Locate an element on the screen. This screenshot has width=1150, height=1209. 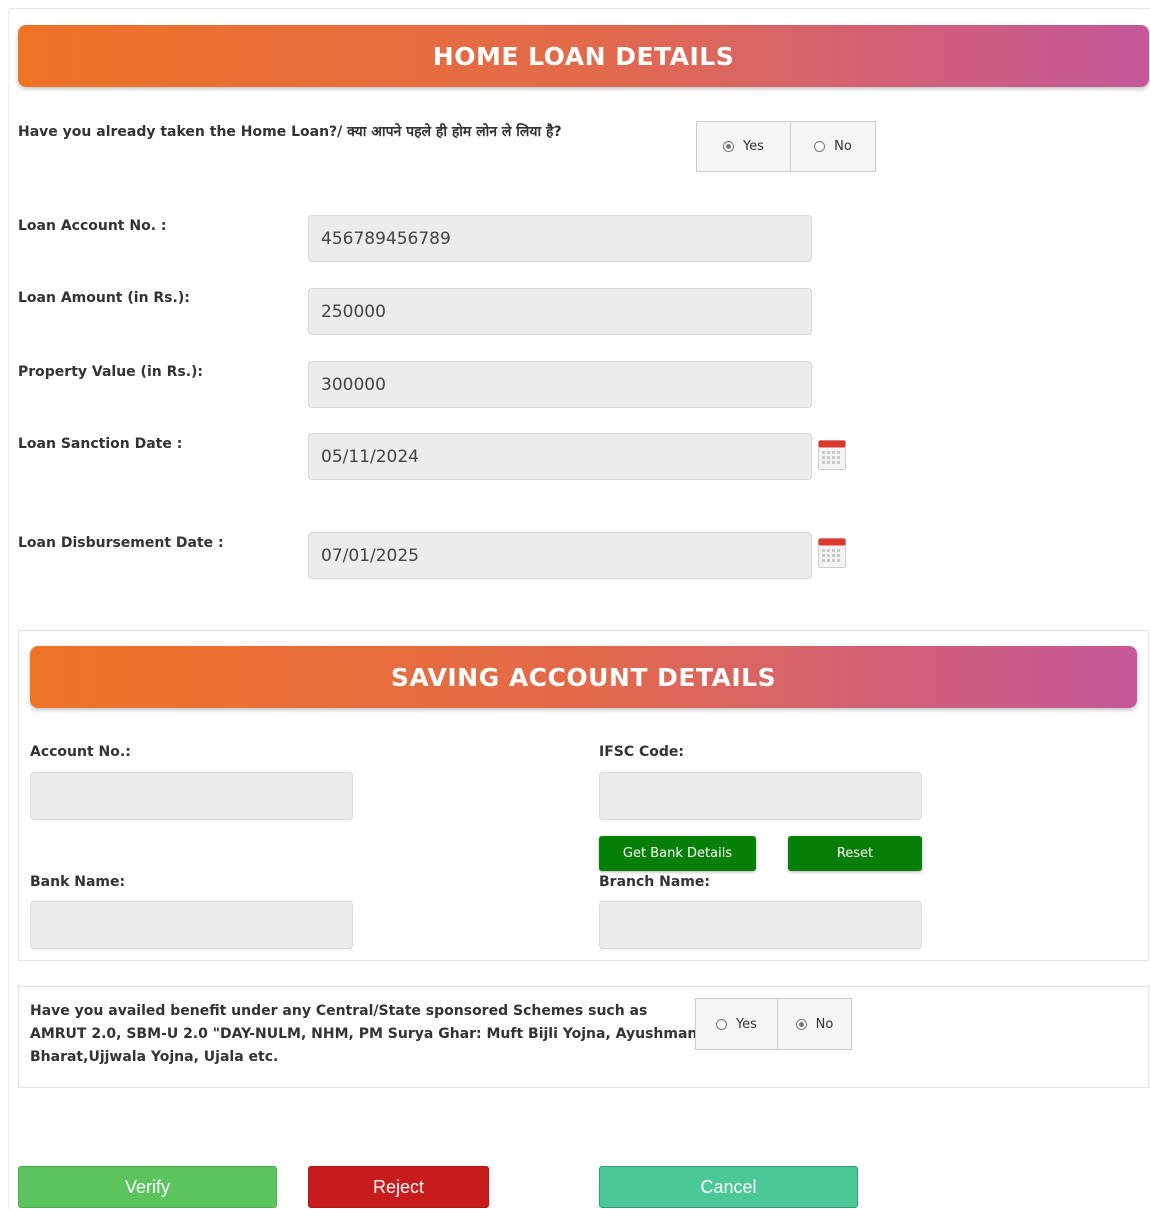
cancel-button: Cancel is located at coordinates (728, 1187).